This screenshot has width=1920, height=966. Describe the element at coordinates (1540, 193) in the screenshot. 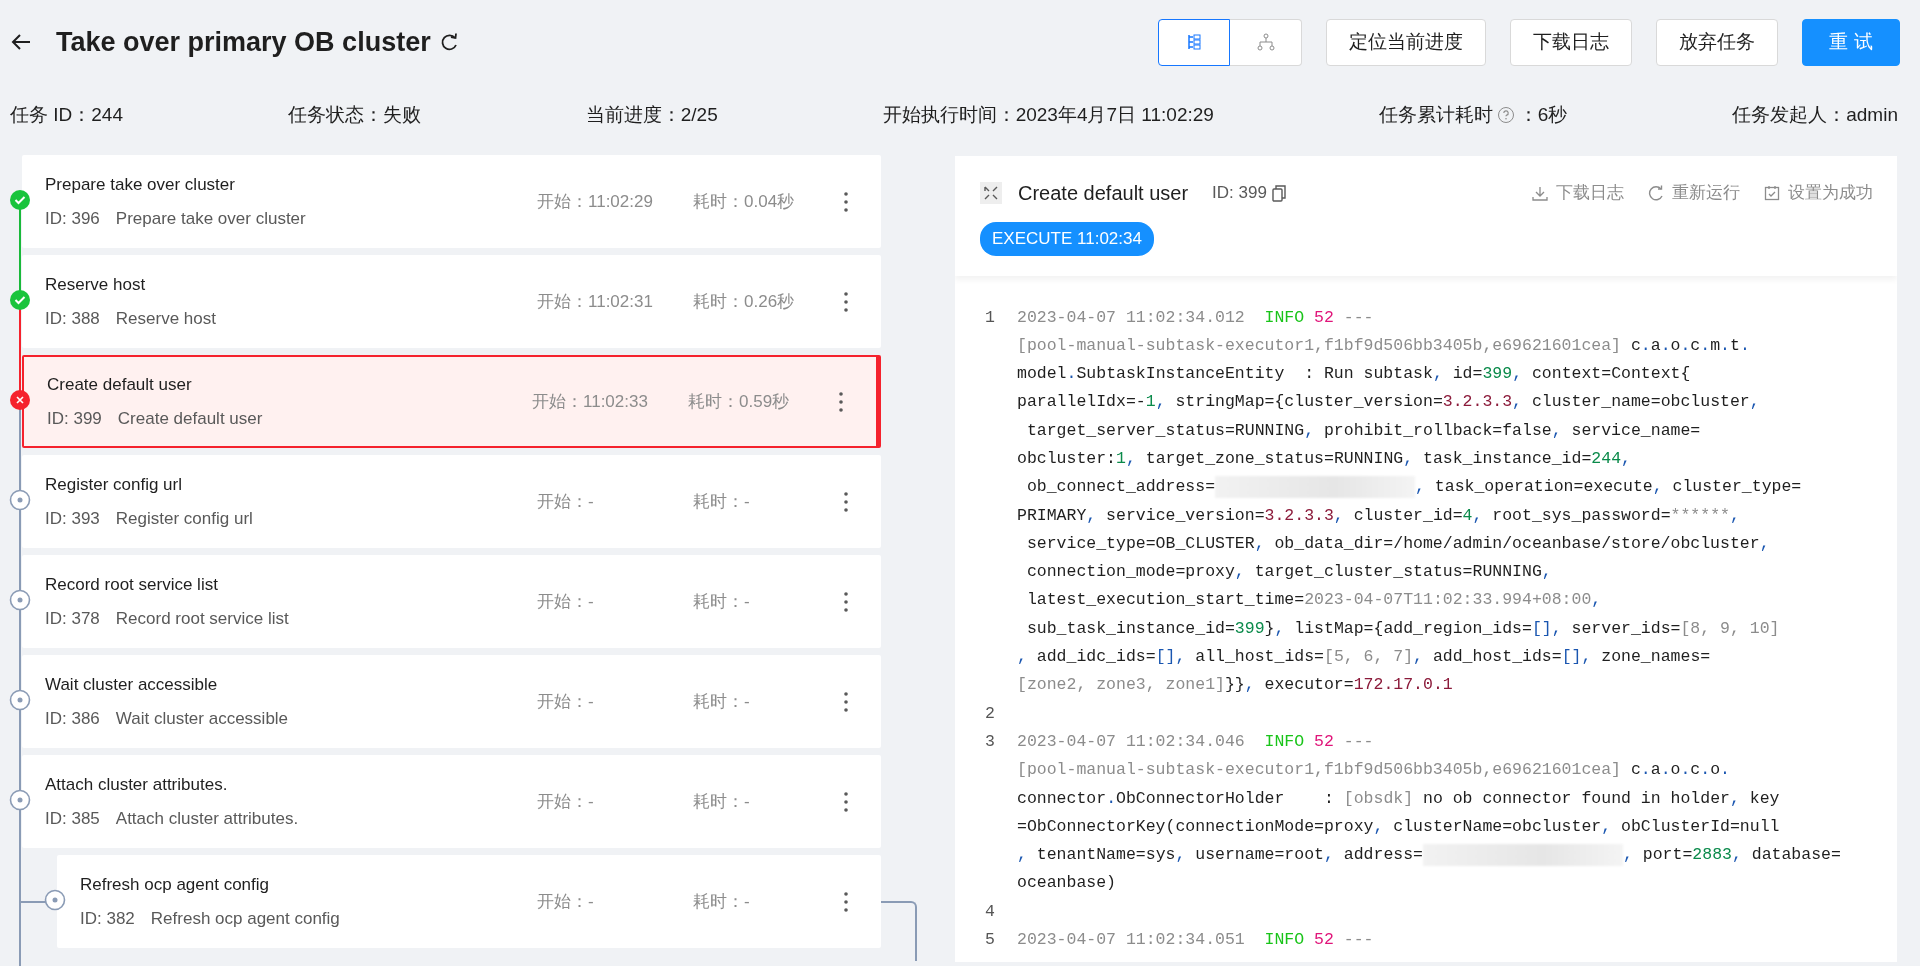

I see `download-icon` at that location.